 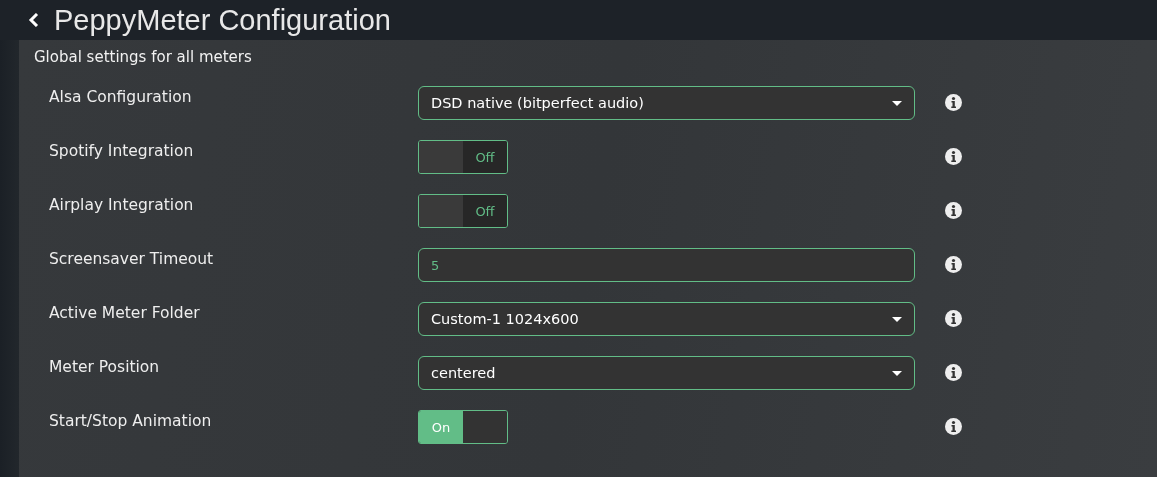 I want to click on setting-label: Alsa Configuration, so click(x=121, y=97).